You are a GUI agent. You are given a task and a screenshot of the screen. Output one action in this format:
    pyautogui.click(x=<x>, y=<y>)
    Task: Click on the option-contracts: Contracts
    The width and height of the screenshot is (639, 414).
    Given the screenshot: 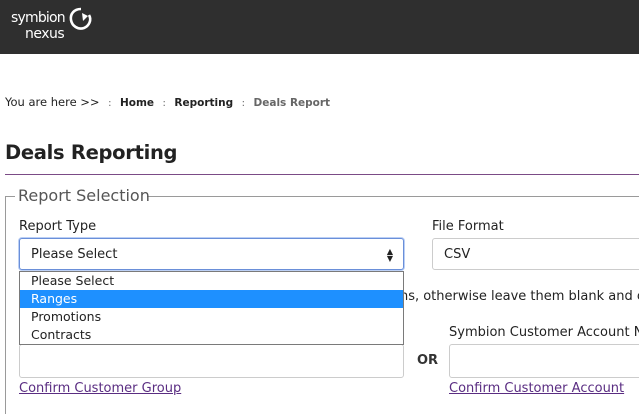 What is the action you would take?
    pyautogui.click(x=211, y=335)
    